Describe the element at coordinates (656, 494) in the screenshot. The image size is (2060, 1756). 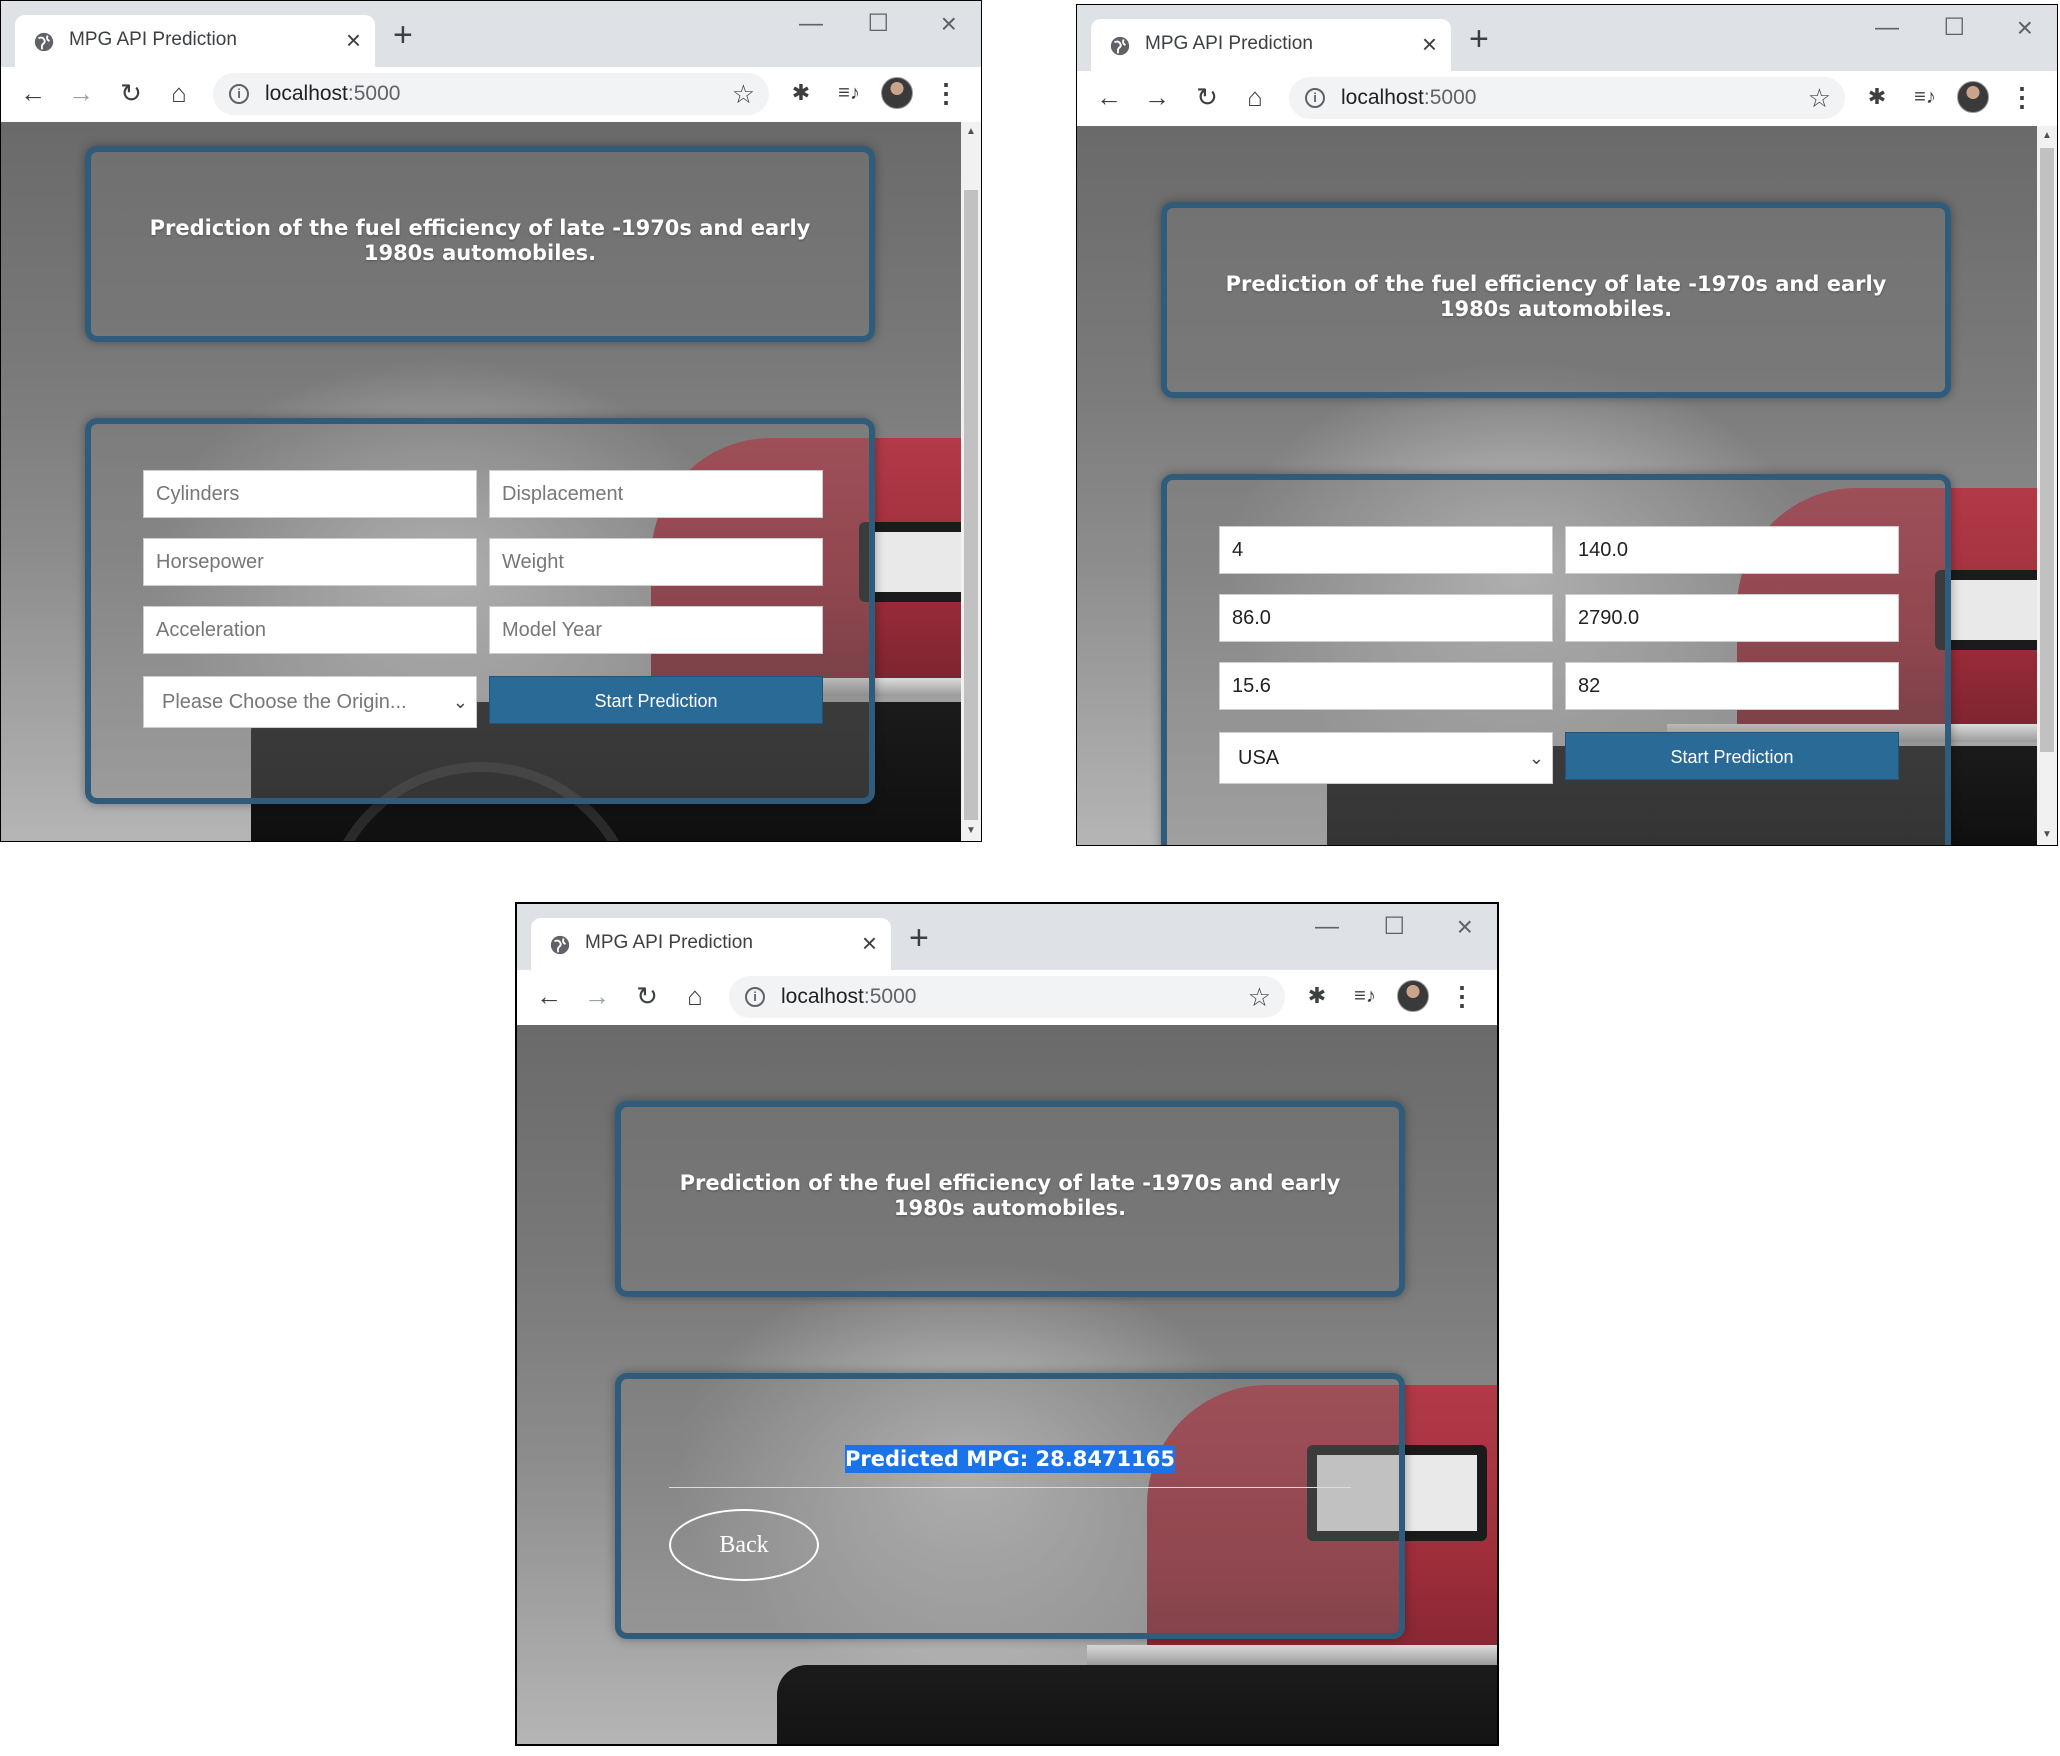
I see `displacement-input: Displacement` at that location.